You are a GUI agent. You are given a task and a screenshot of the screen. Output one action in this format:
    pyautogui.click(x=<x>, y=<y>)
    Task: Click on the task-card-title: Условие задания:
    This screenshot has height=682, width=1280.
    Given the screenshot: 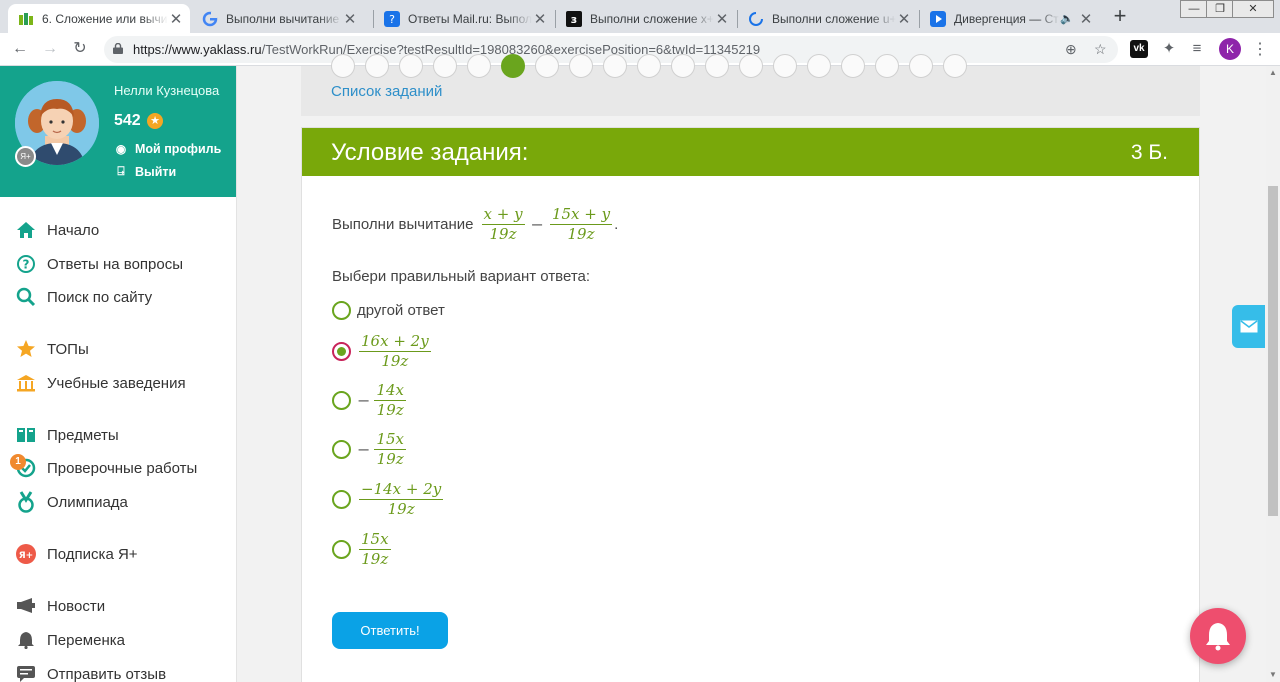 What is the action you would take?
    pyautogui.click(x=430, y=152)
    